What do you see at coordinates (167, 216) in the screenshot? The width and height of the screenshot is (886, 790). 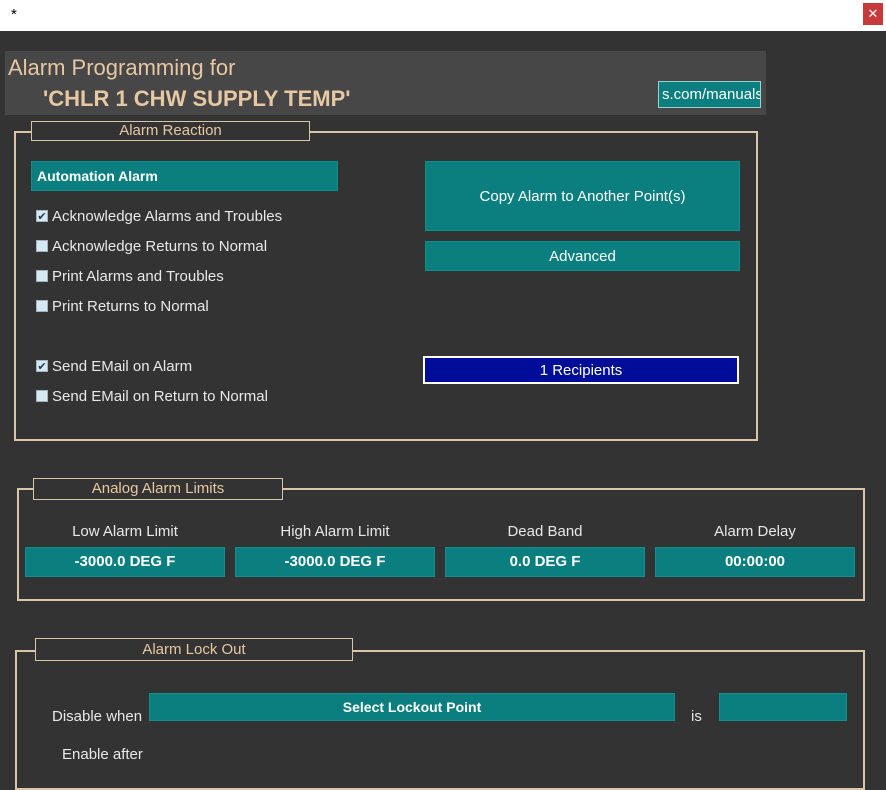 I see `checkbox-label: Acknowledge Alarms and Troubles` at bounding box center [167, 216].